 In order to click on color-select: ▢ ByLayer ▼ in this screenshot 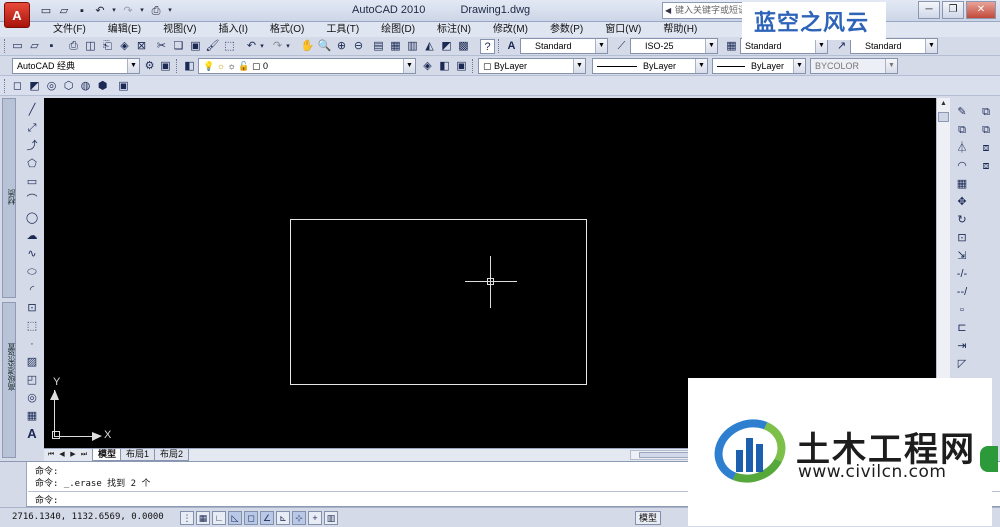, I will do `click(532, 66)`.